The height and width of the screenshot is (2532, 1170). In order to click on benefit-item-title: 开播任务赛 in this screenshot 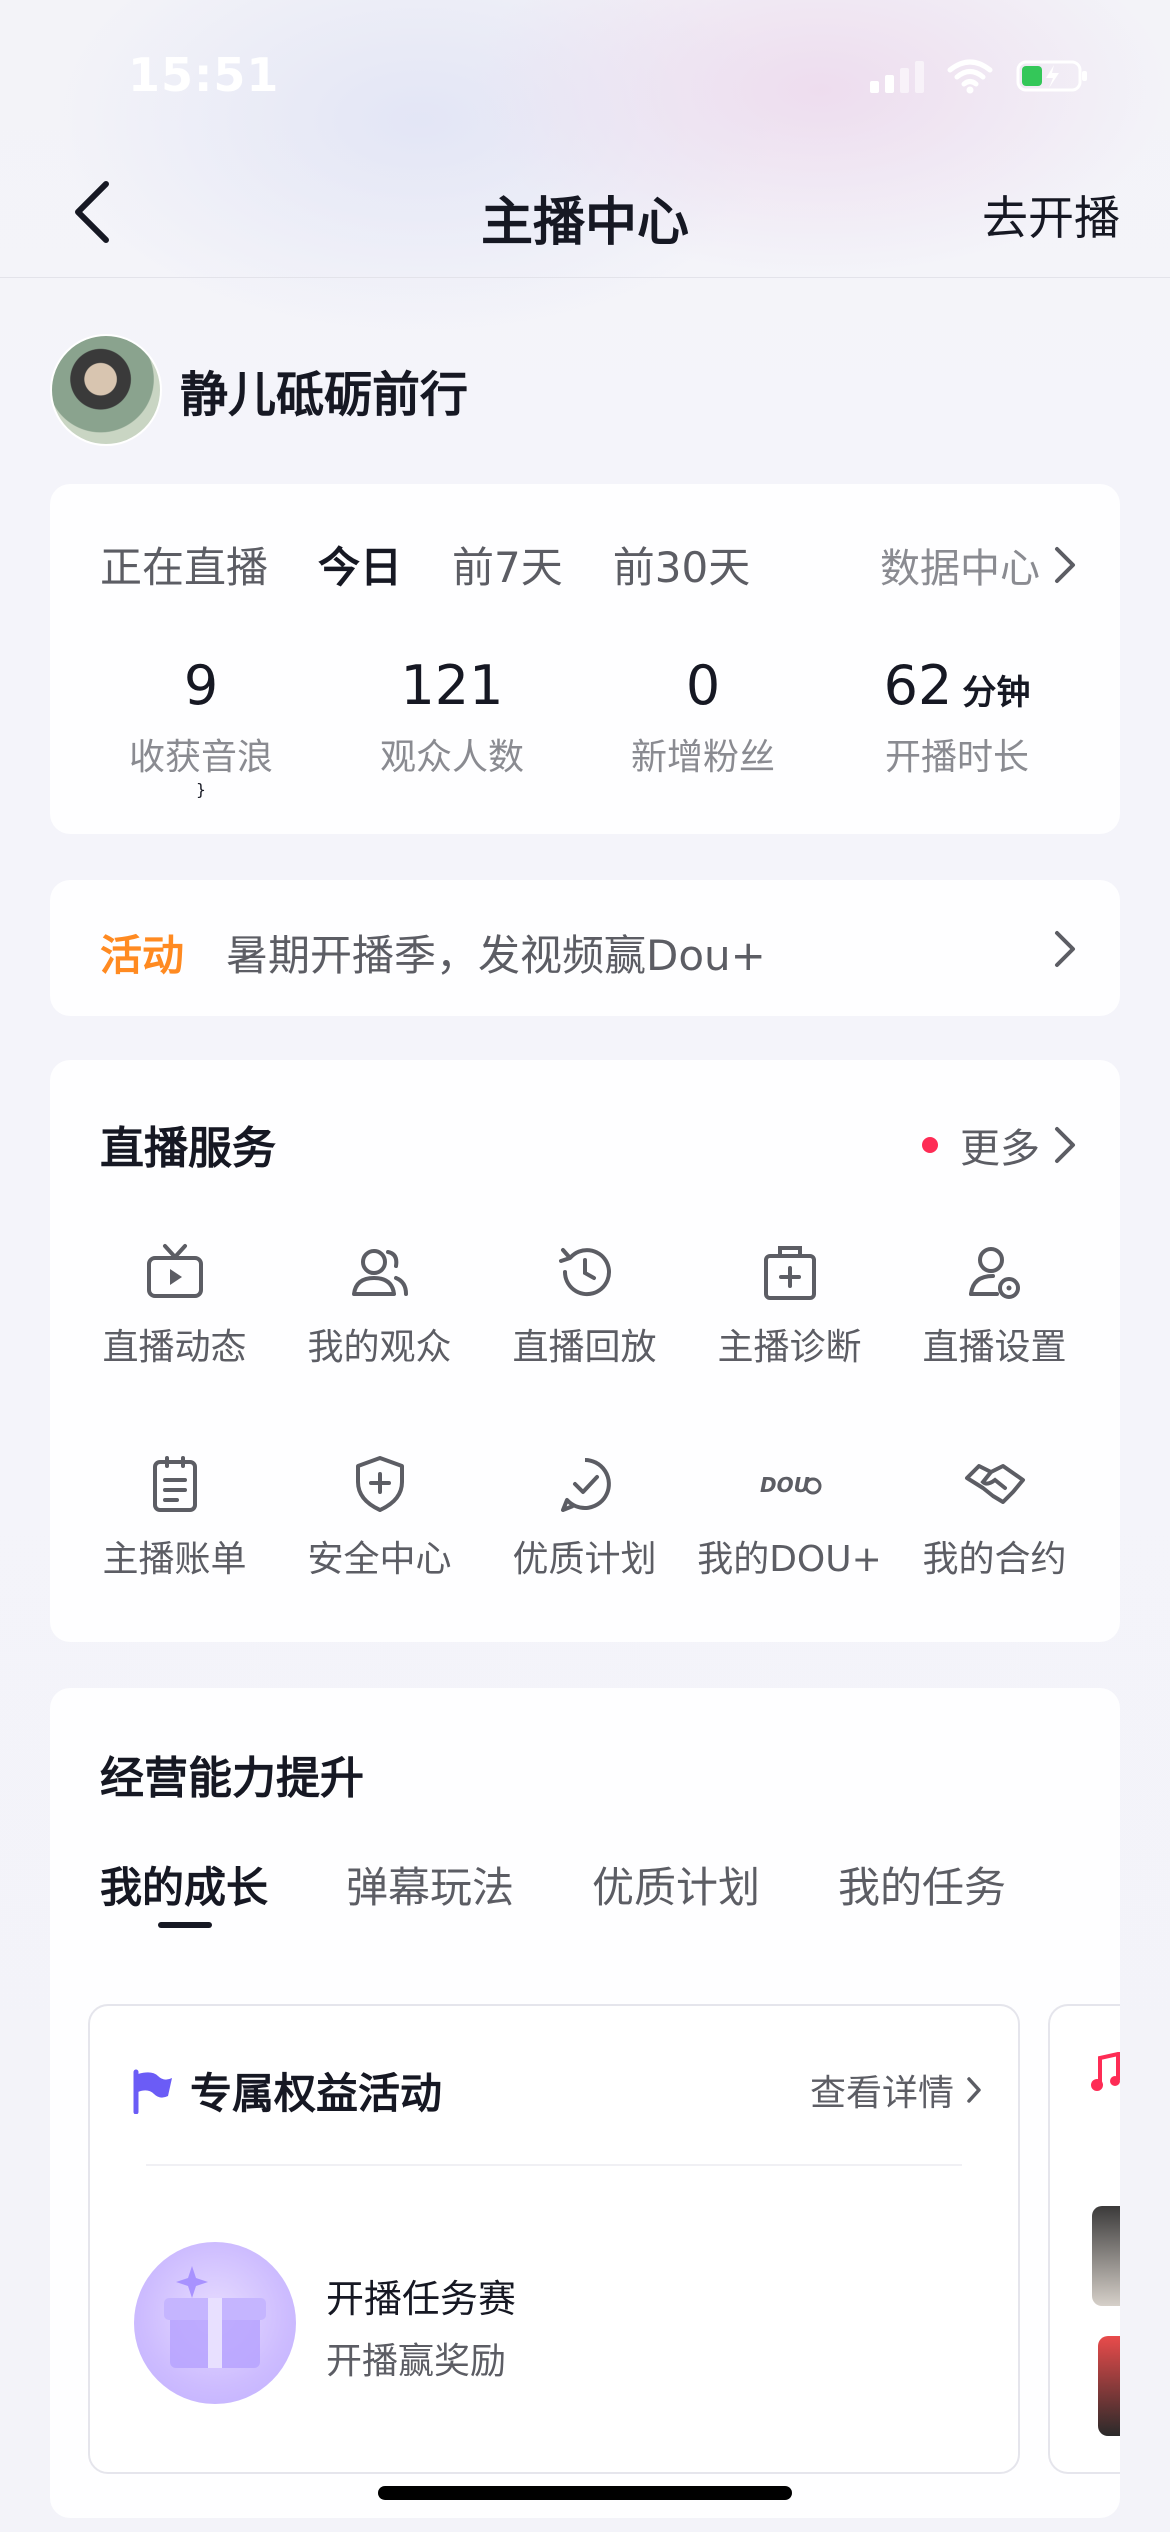, I will do `click(421, 2299)`.